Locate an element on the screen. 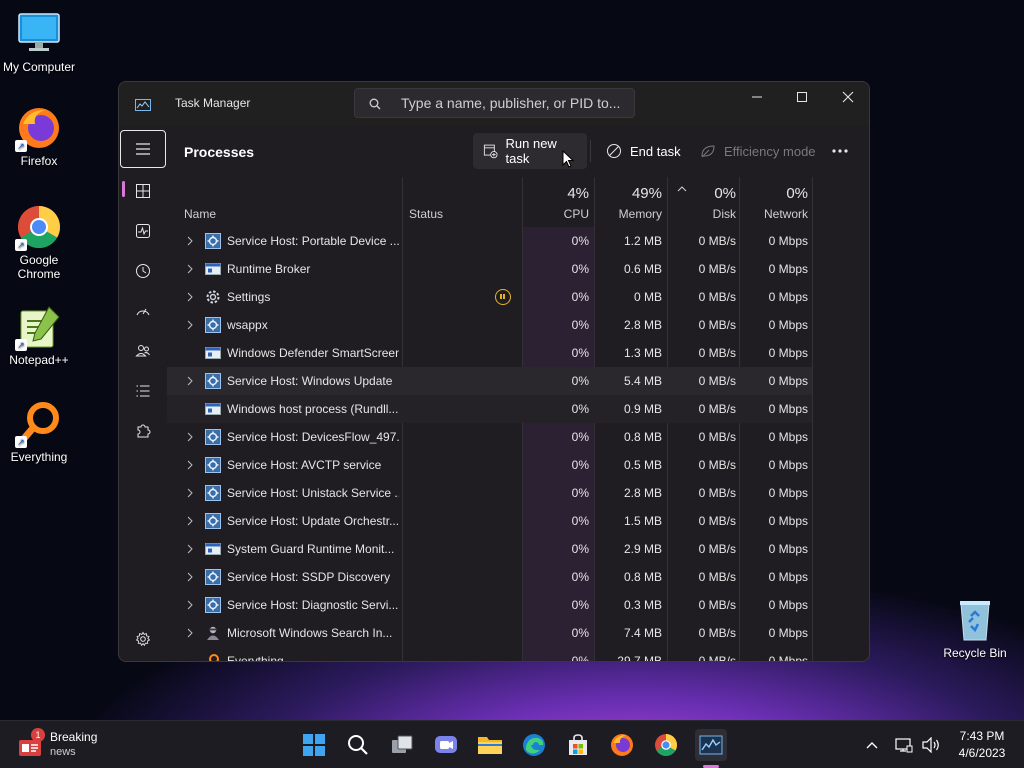 Image resolution: width=1024 pixels, height=768 pixels. cpu-total: 4% is located at coordinates (578, 193).